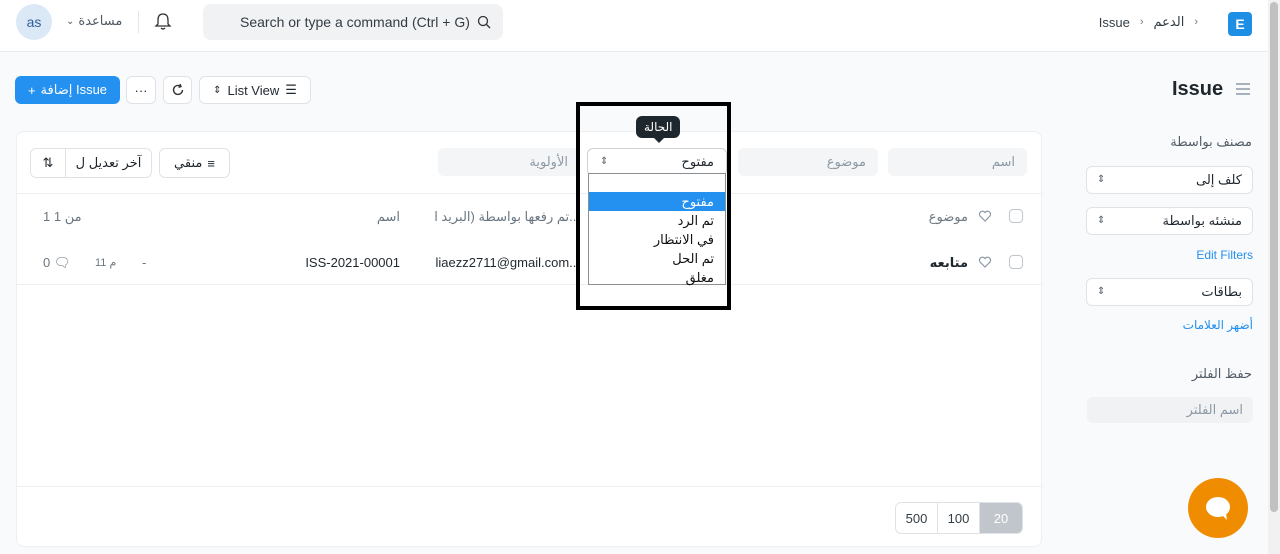 The height and width of the screenshot is (554, 1280). I want to click on assigned-to-label: كلف إلى, so click(1219, 179).